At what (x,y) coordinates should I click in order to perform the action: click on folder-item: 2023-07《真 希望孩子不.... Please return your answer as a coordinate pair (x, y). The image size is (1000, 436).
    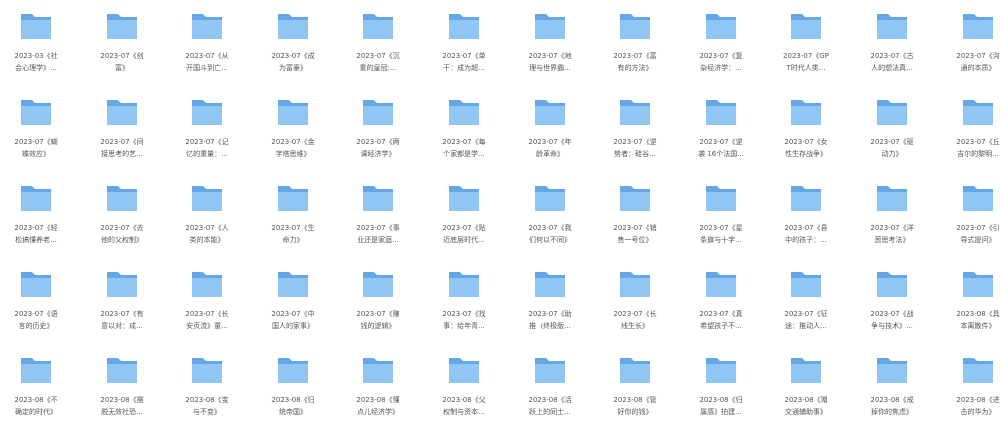
    Looking at the image, I should click on (721, 309).